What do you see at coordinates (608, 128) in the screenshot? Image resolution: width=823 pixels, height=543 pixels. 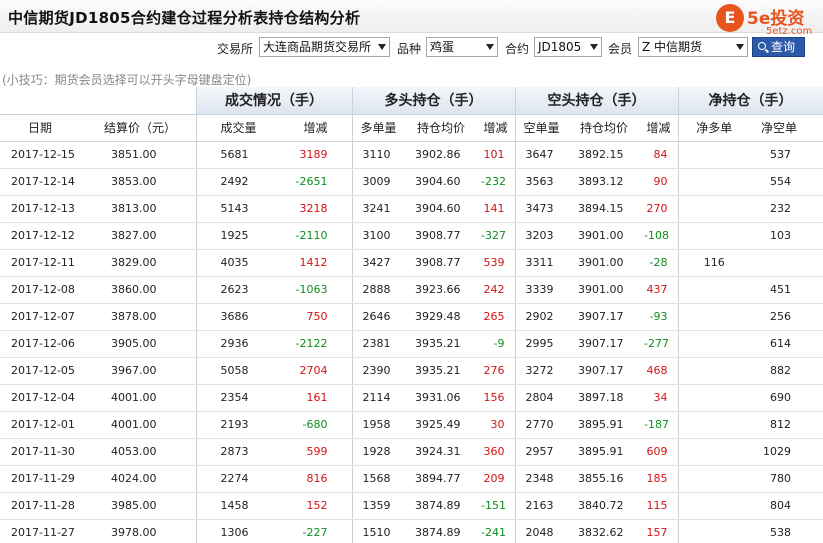 I see `col-header-short-avg: 持仓均价` at bounding box center [608, 128].